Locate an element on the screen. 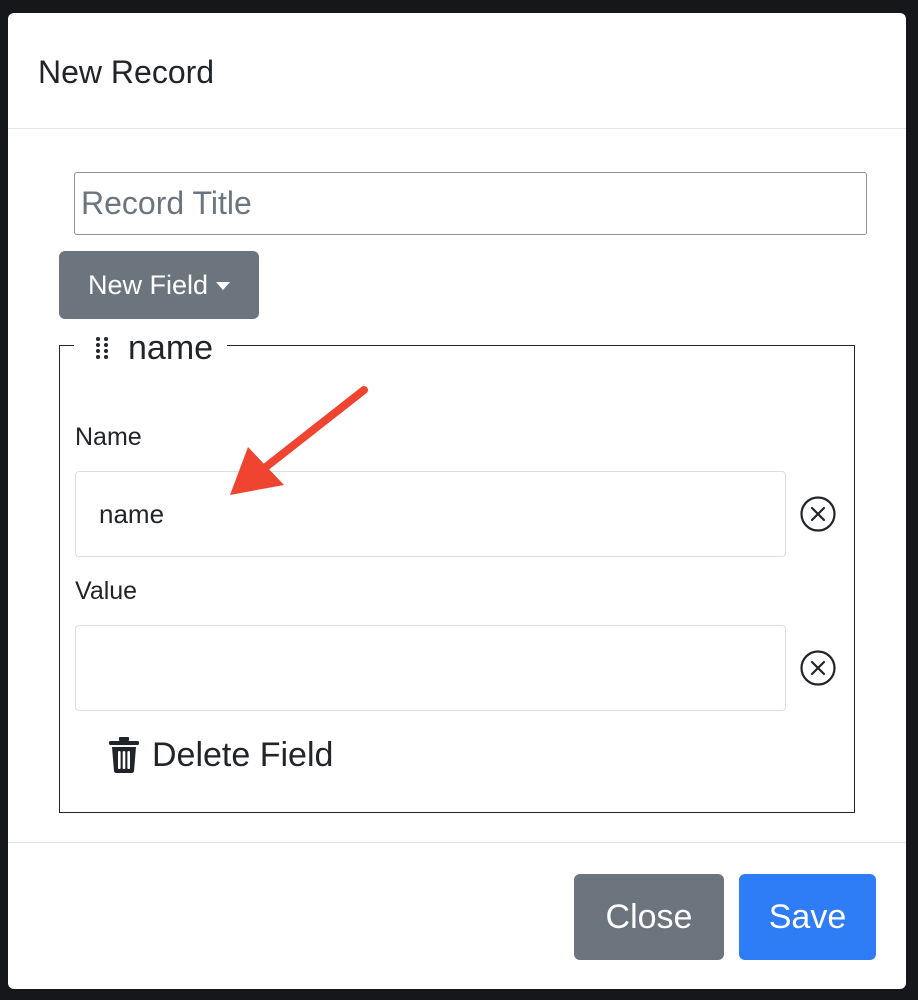 Image resolution: width=918 pixels, height=1000 pixels. clear-name-icon is located at coordinates (818, 514).